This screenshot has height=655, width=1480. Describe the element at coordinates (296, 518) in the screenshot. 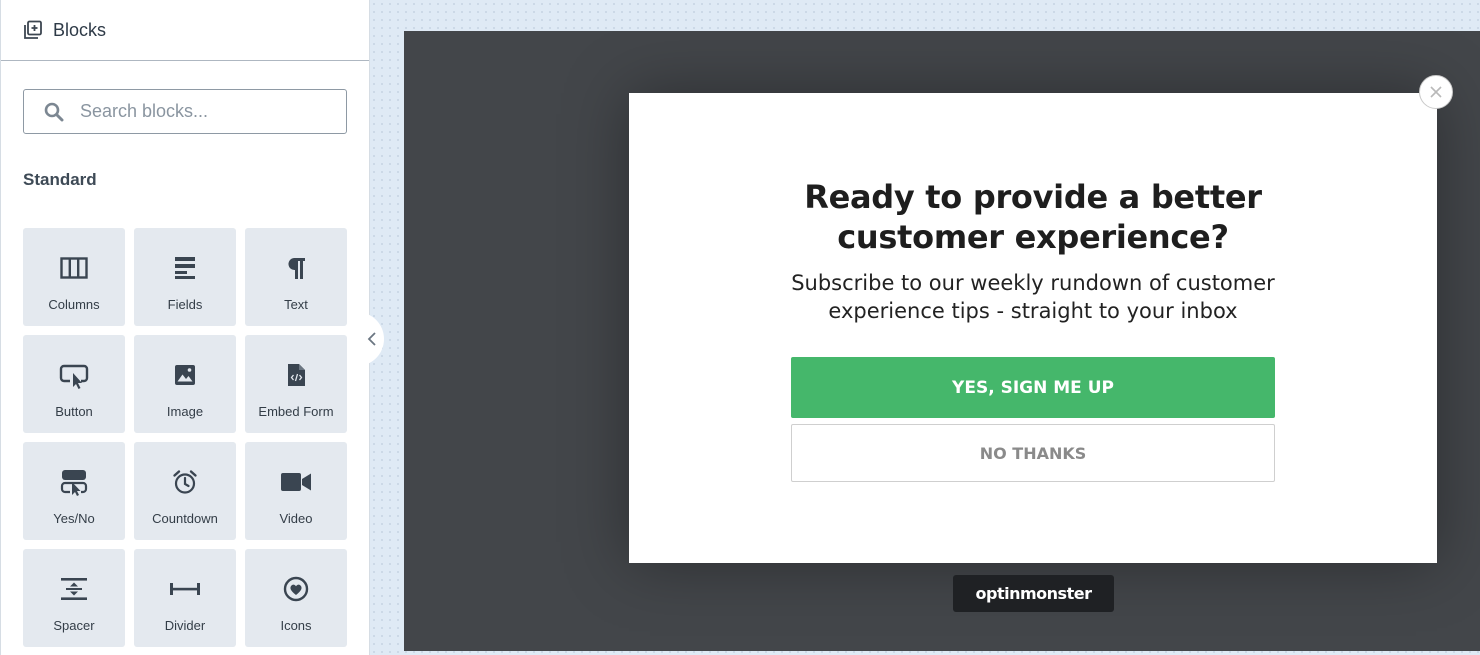

I see `block-label: Video` at that location.